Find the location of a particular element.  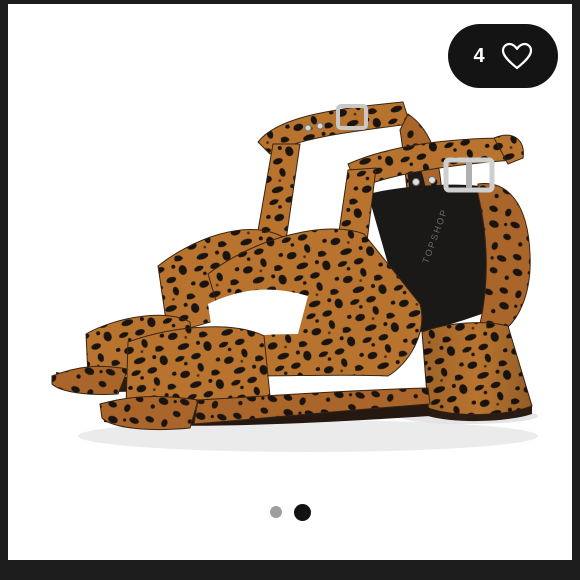

bottom-border is located at coordinates (290, 570).